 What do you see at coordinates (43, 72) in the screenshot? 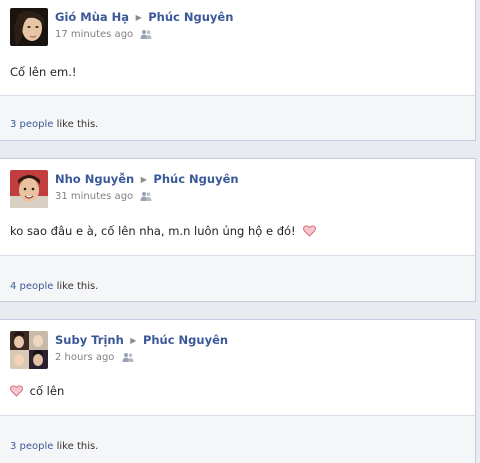
I see `post-text: Cố lên em.!` at bounding box center [43, 72].